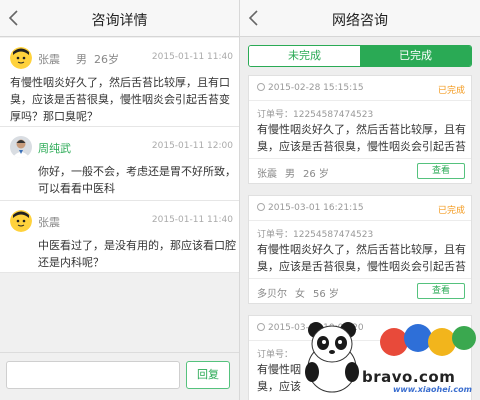 The height and width of the screenshot is (400, 480). Describe the element at coordinates (415, 56) in the screenshot. I see `tab-completed: 已完成` at that location.